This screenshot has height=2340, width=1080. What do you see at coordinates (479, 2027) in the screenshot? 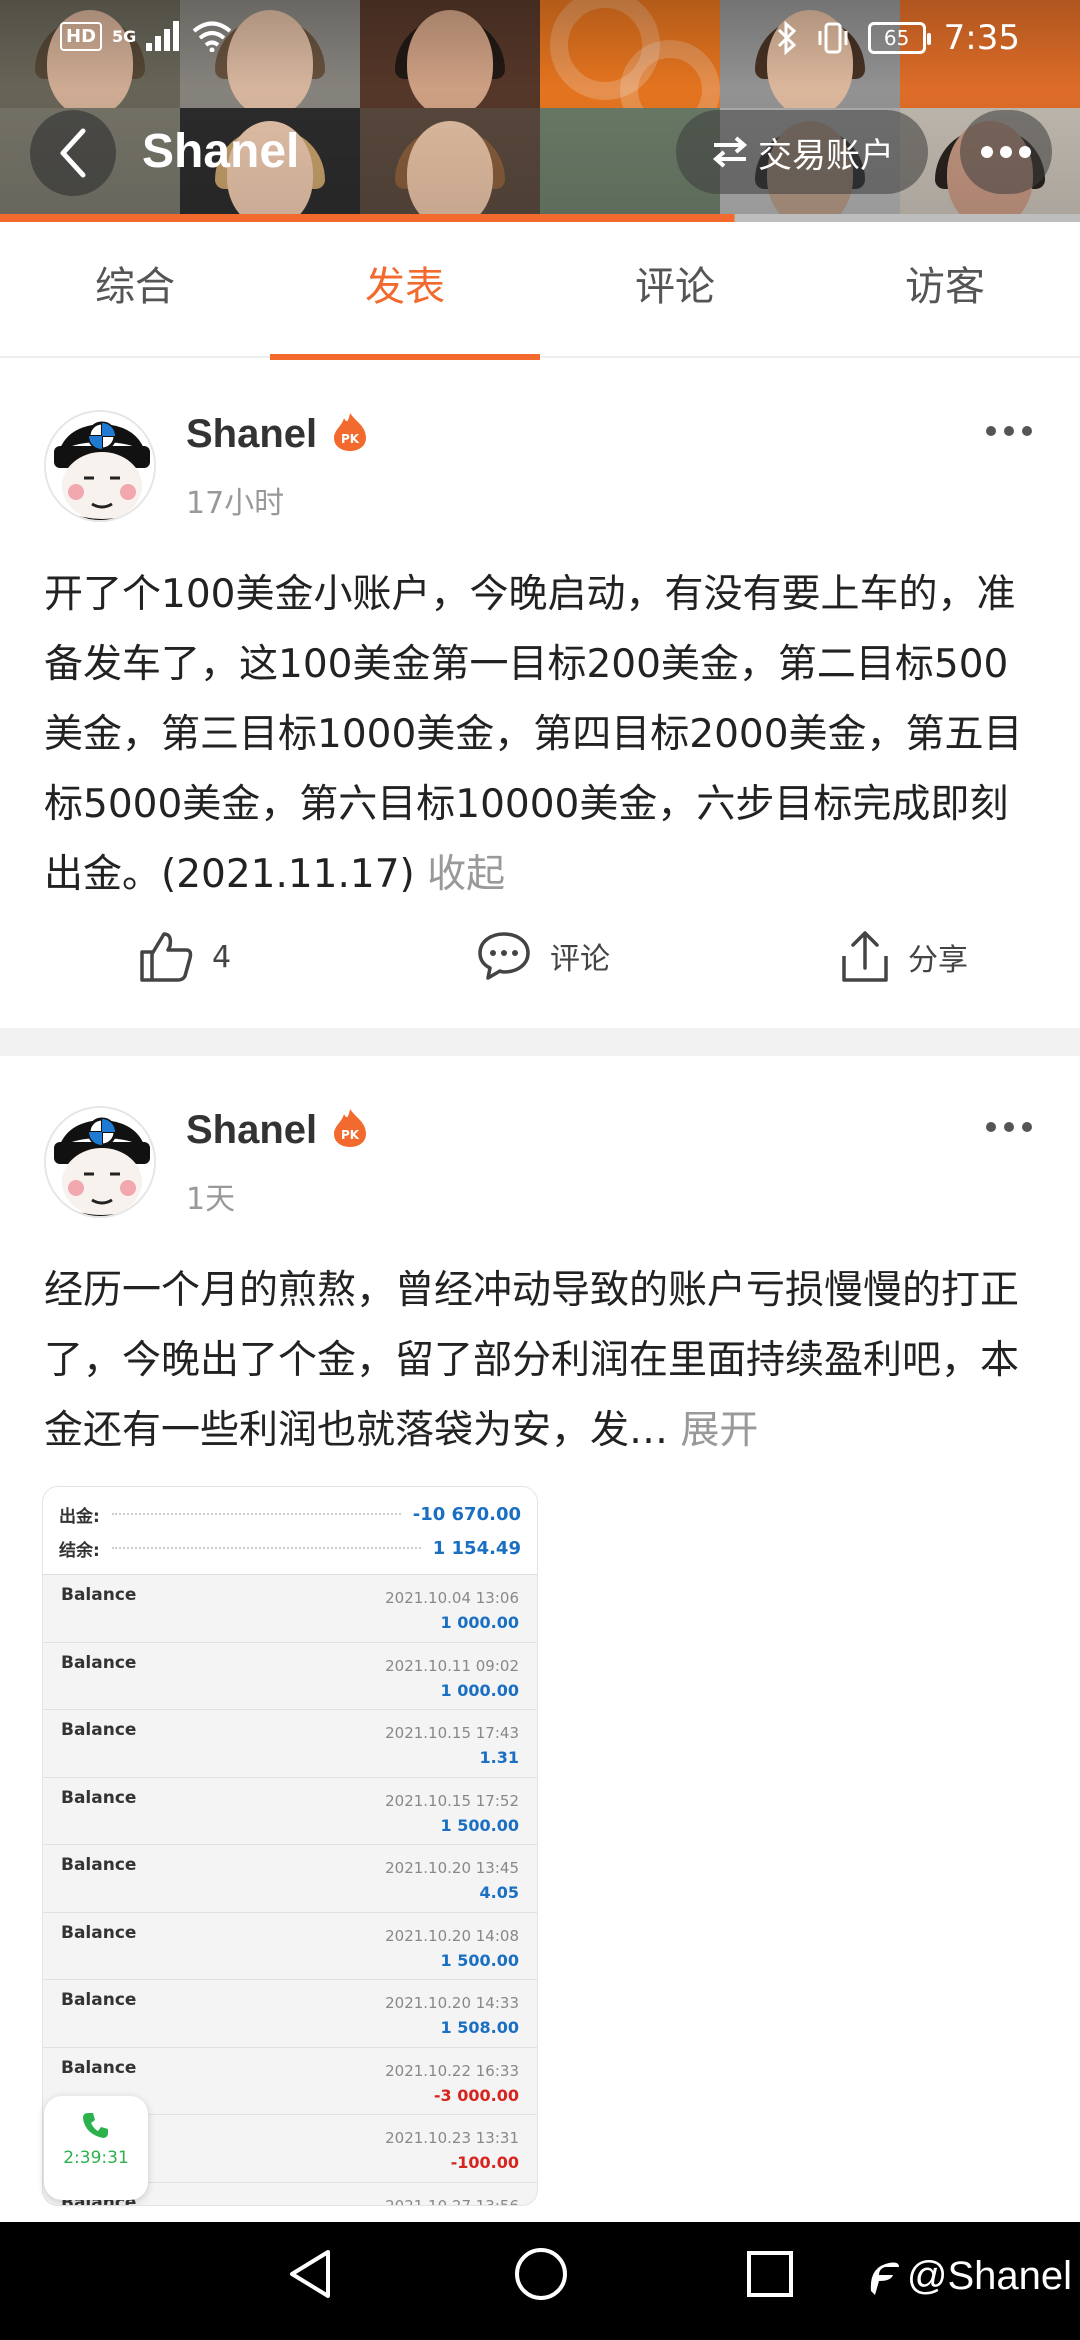
I see `entry-amount: 1 508.00` at bounding box center [479, 2027].